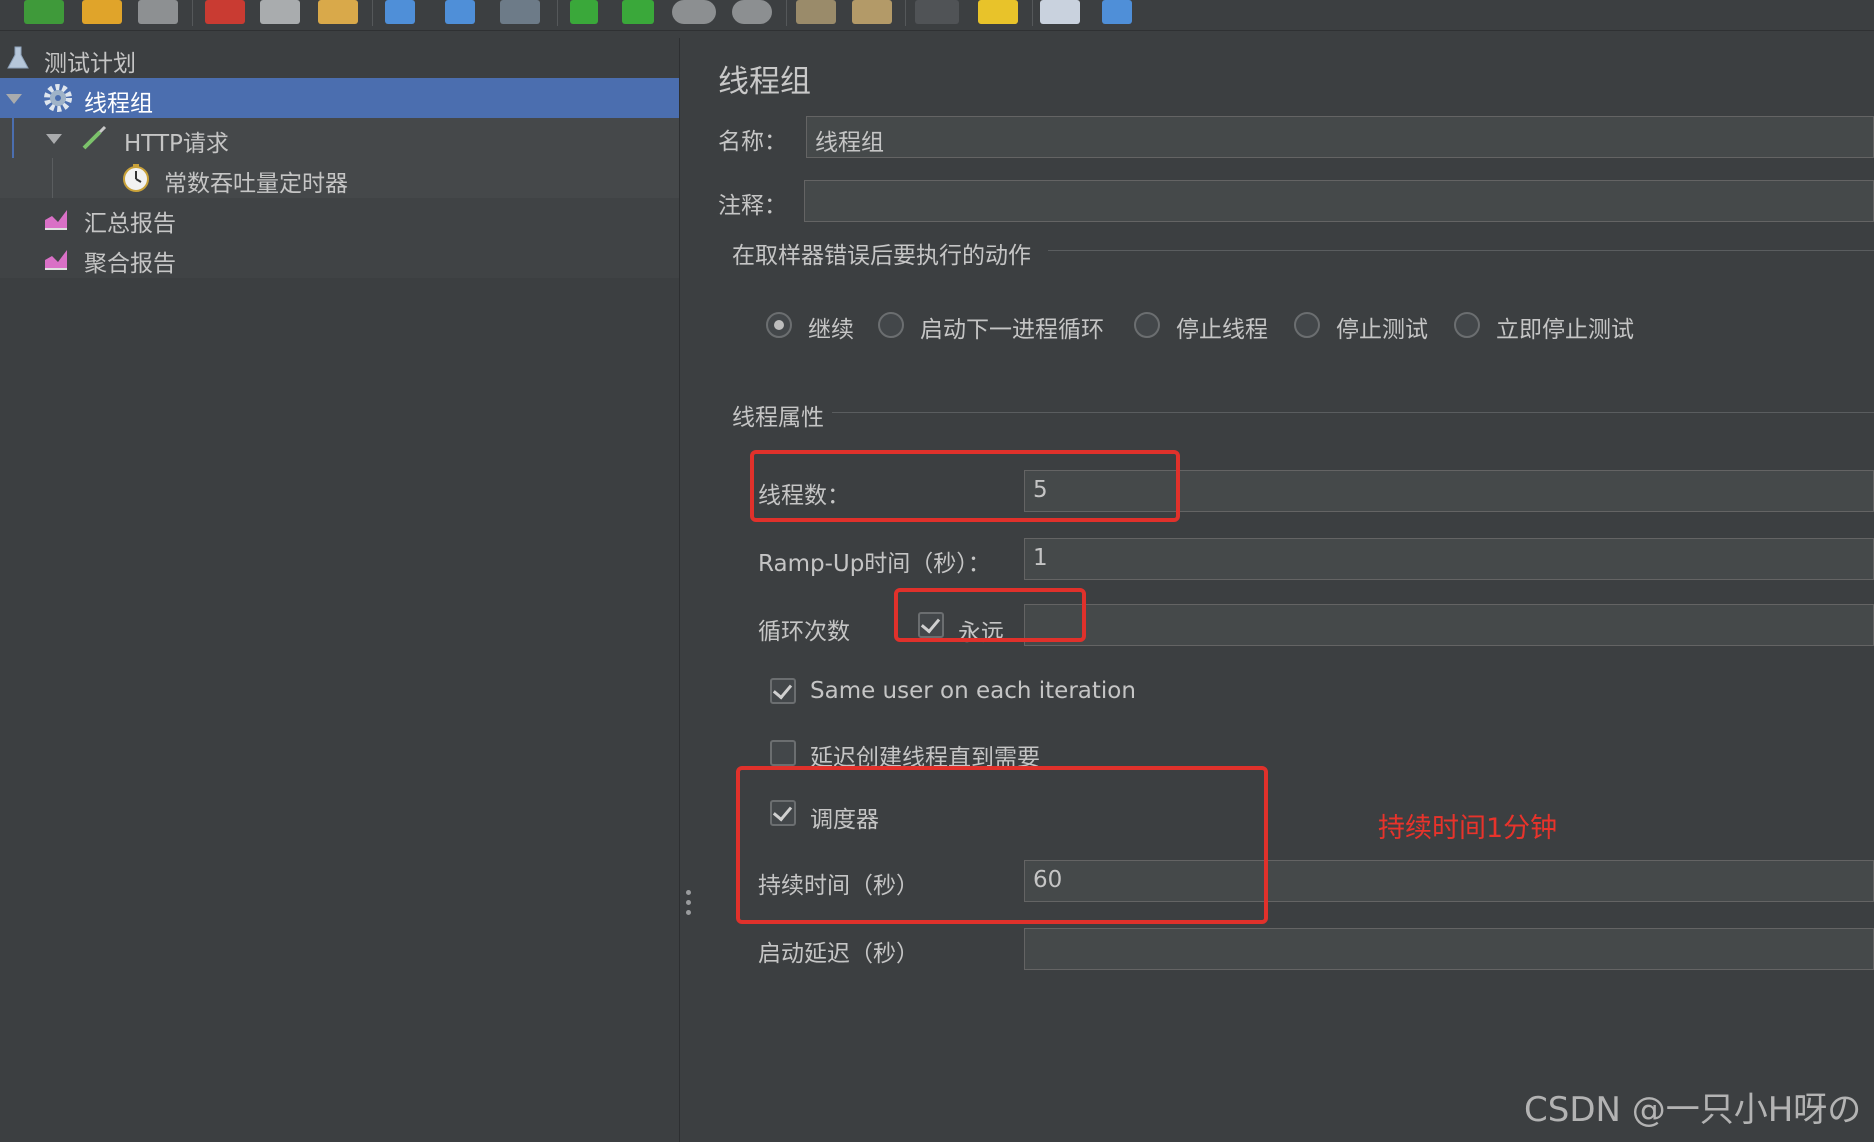  Describe the element at coordinates (94, 137) in the screenshot. I see `pipette-icon` at that location.